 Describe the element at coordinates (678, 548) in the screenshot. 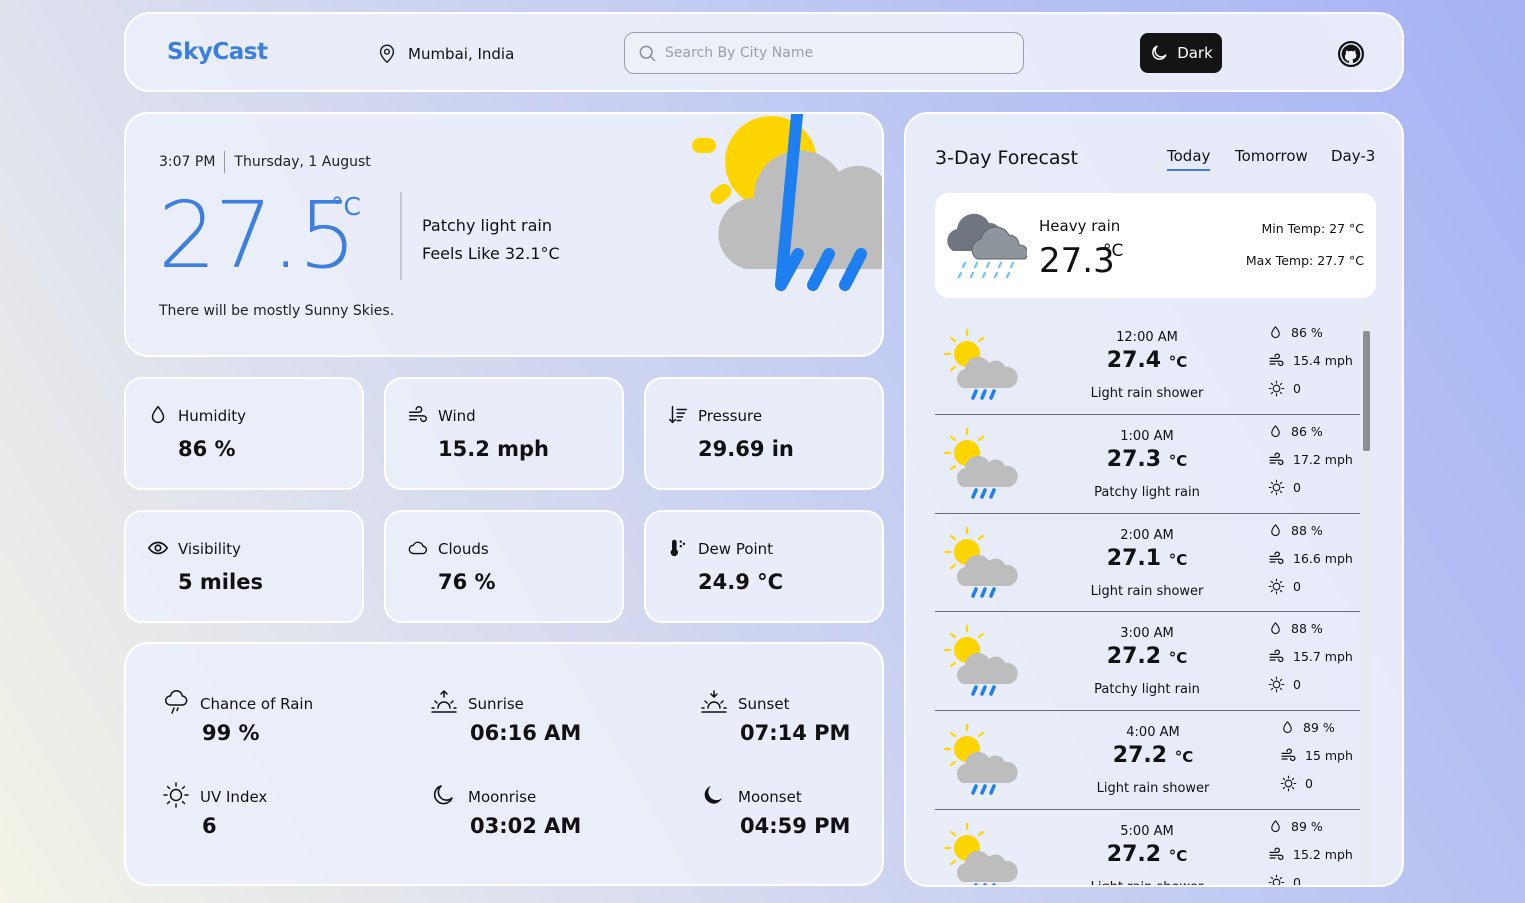

I see `thermometer-icon` at that location.